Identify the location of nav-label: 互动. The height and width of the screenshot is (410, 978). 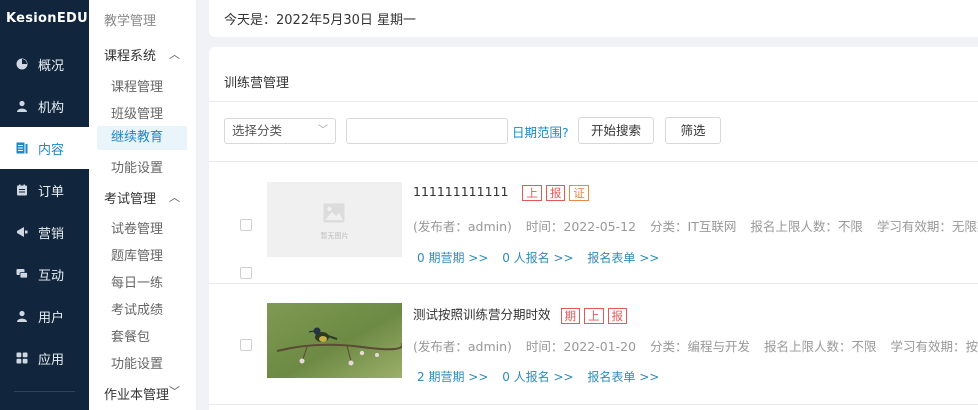
(51, 276).